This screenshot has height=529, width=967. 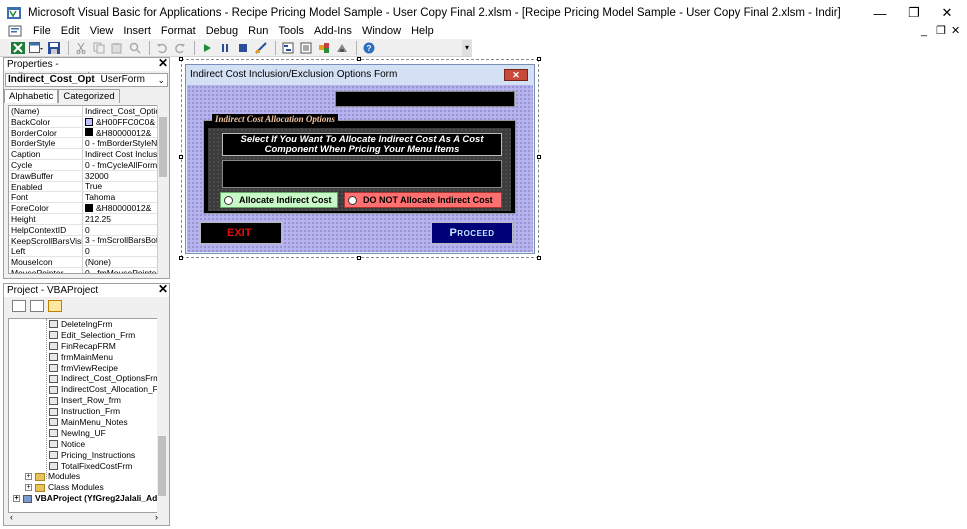 I want to click on property-row: HelpContextID 0, so click(x=83, y=230).